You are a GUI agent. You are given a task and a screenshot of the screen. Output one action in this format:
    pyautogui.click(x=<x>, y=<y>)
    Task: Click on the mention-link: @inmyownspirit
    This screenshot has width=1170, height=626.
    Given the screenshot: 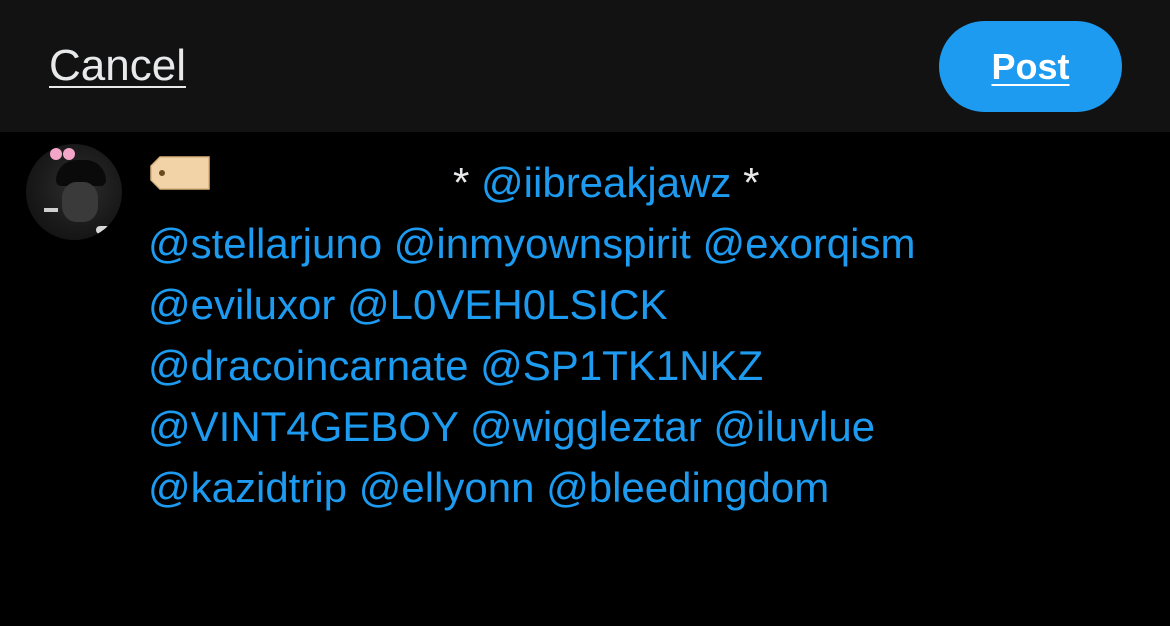 What is the action you would take?
    pyautogui.click(x=542, y=243)
    